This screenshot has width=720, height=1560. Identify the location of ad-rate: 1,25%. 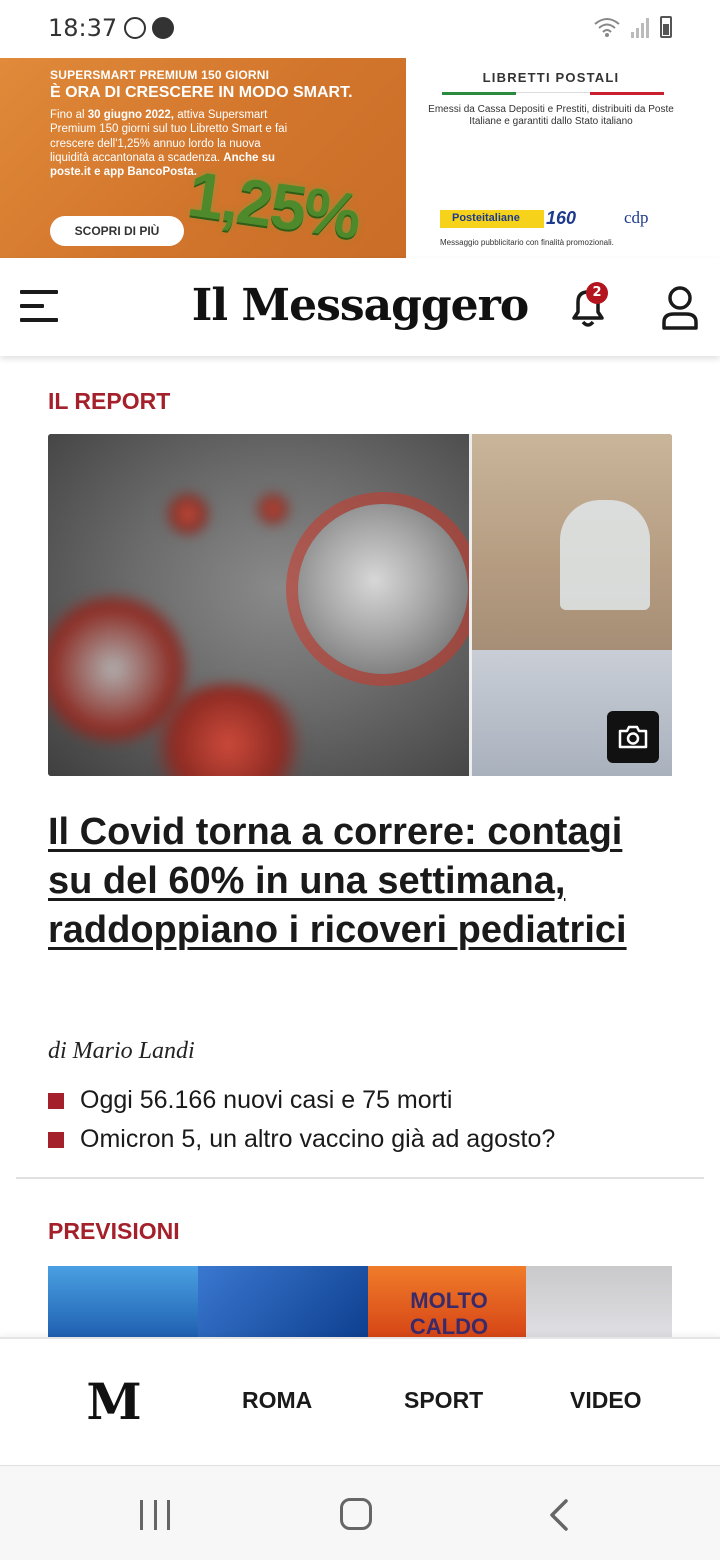
(273, 205).